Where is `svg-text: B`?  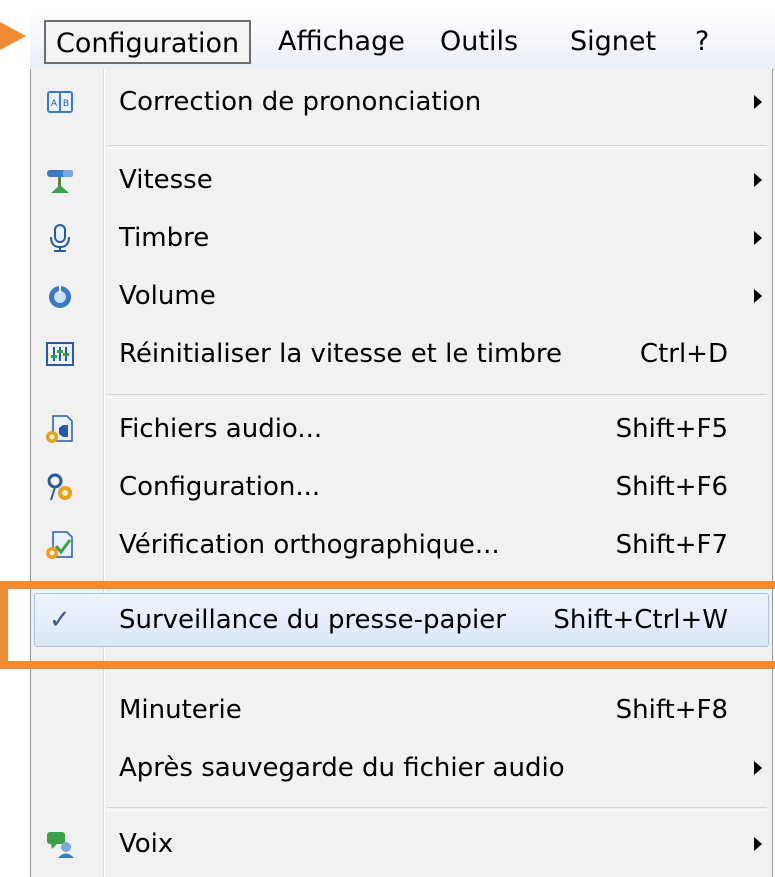
svg-text: B is located at coordinates (66, 104).